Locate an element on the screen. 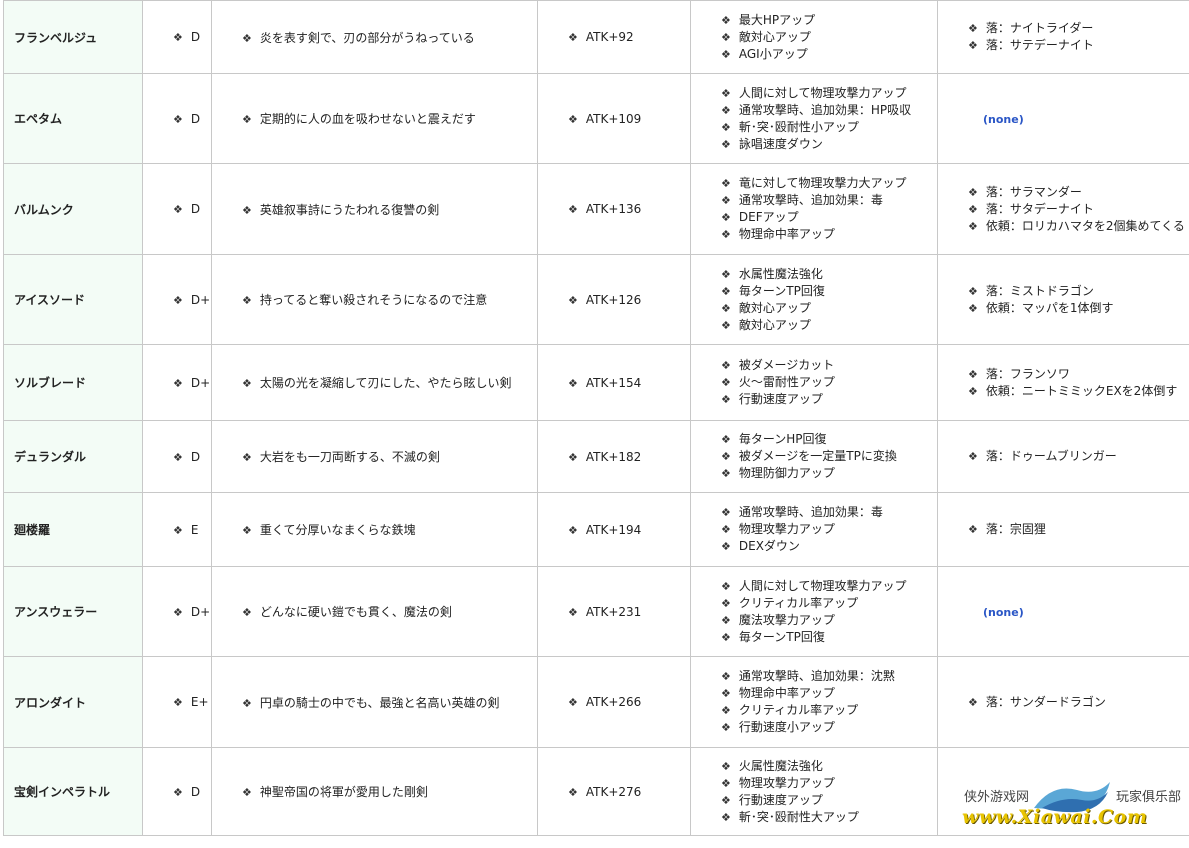 The image size is (1189, 848). weapon-rank-cell: E is located at coordinates (177, 529).